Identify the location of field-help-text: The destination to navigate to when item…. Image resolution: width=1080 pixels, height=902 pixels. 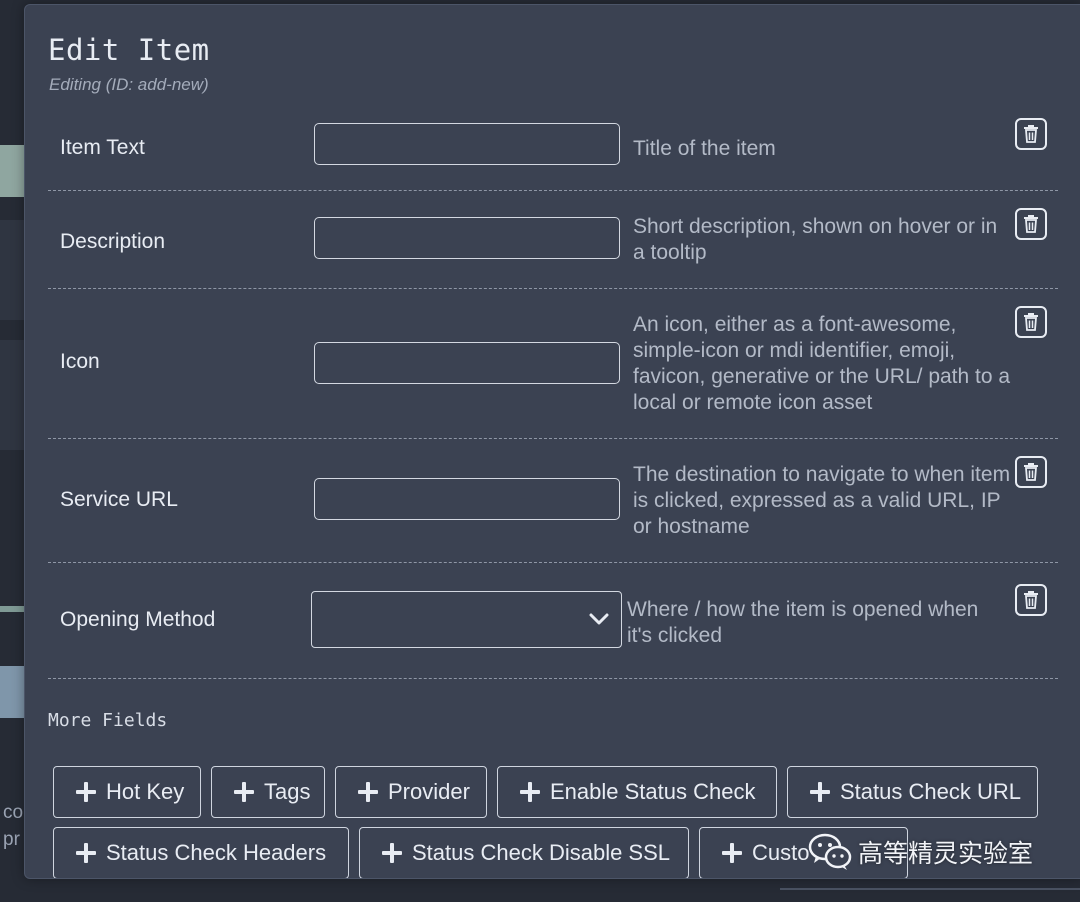
(822, 500).